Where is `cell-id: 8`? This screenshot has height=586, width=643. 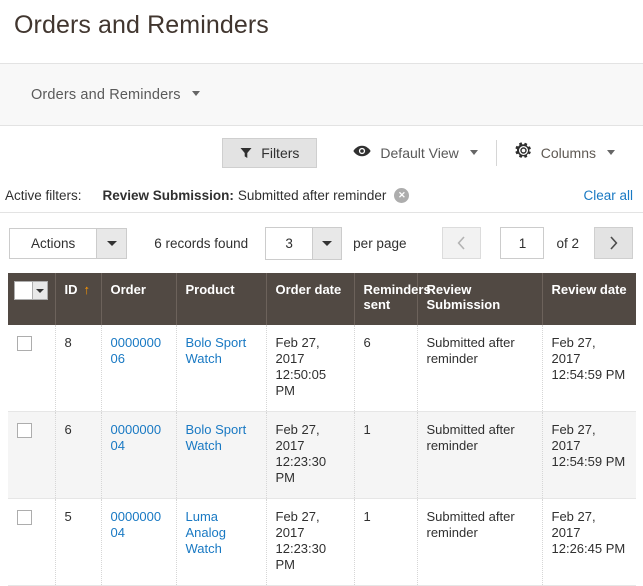 cell-id: 8 is located at coordinates (78, 368).